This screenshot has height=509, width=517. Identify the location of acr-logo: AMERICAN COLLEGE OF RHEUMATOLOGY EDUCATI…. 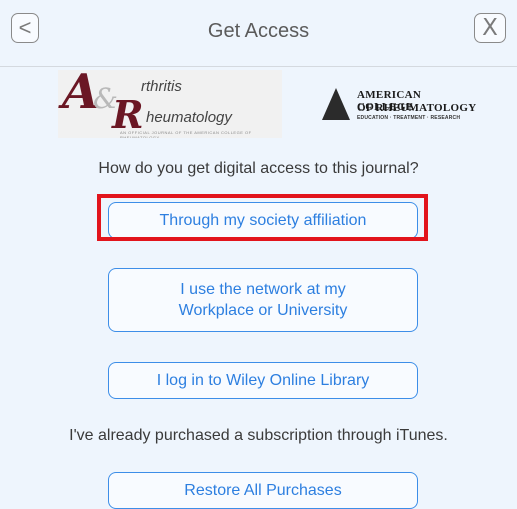
(401, 106).